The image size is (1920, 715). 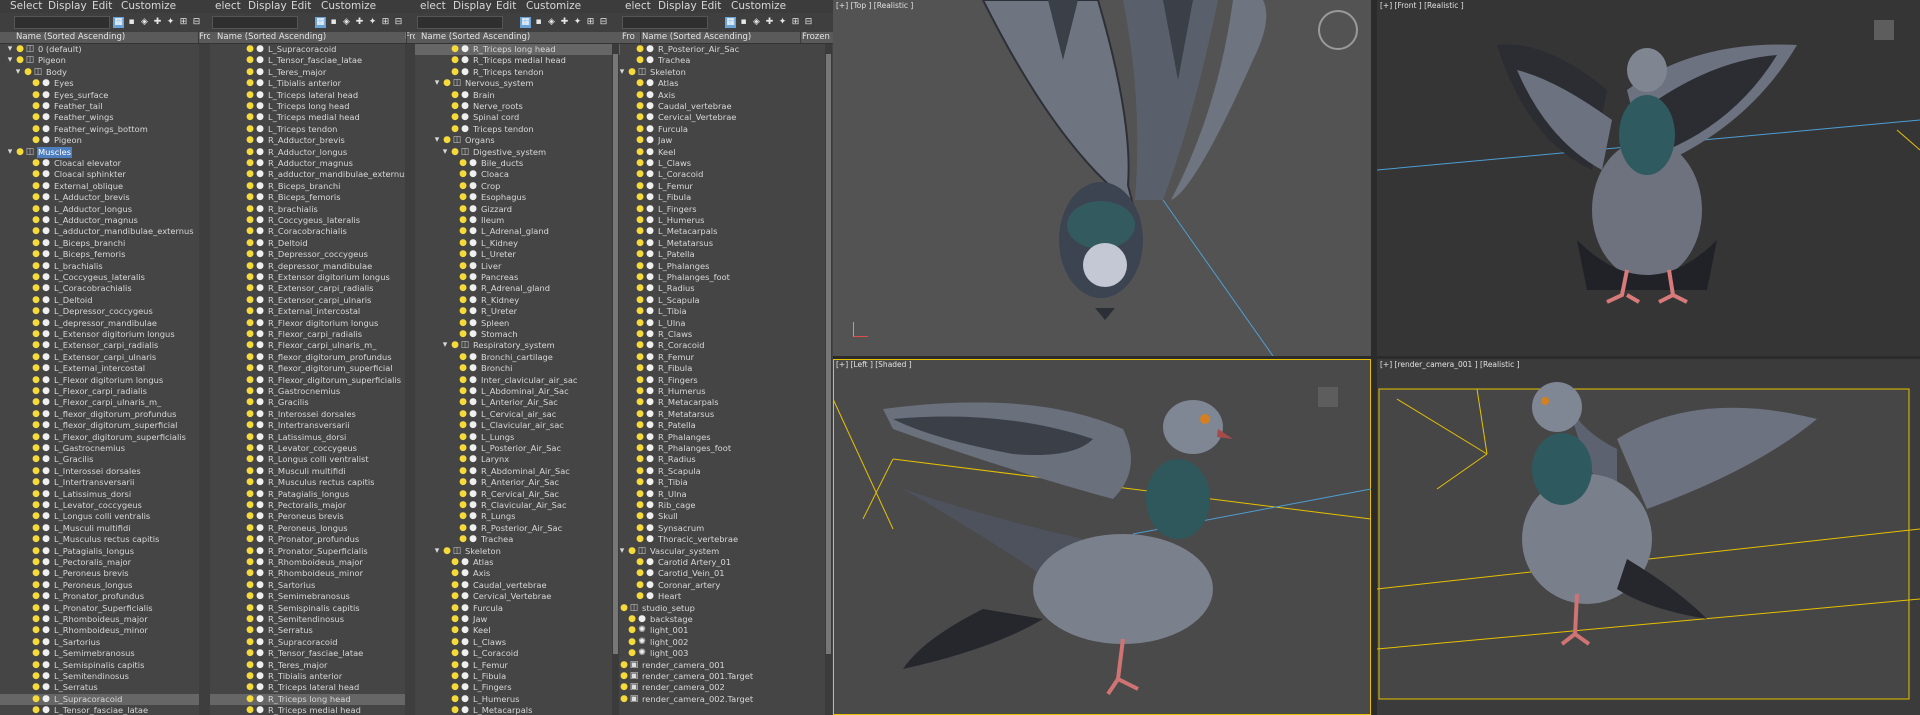 What do you see at coordinates (726, 539) in the screenshot?
I see `tree-row: ● ● Thoracic_vertebrae` at bounding box center [726, 539].